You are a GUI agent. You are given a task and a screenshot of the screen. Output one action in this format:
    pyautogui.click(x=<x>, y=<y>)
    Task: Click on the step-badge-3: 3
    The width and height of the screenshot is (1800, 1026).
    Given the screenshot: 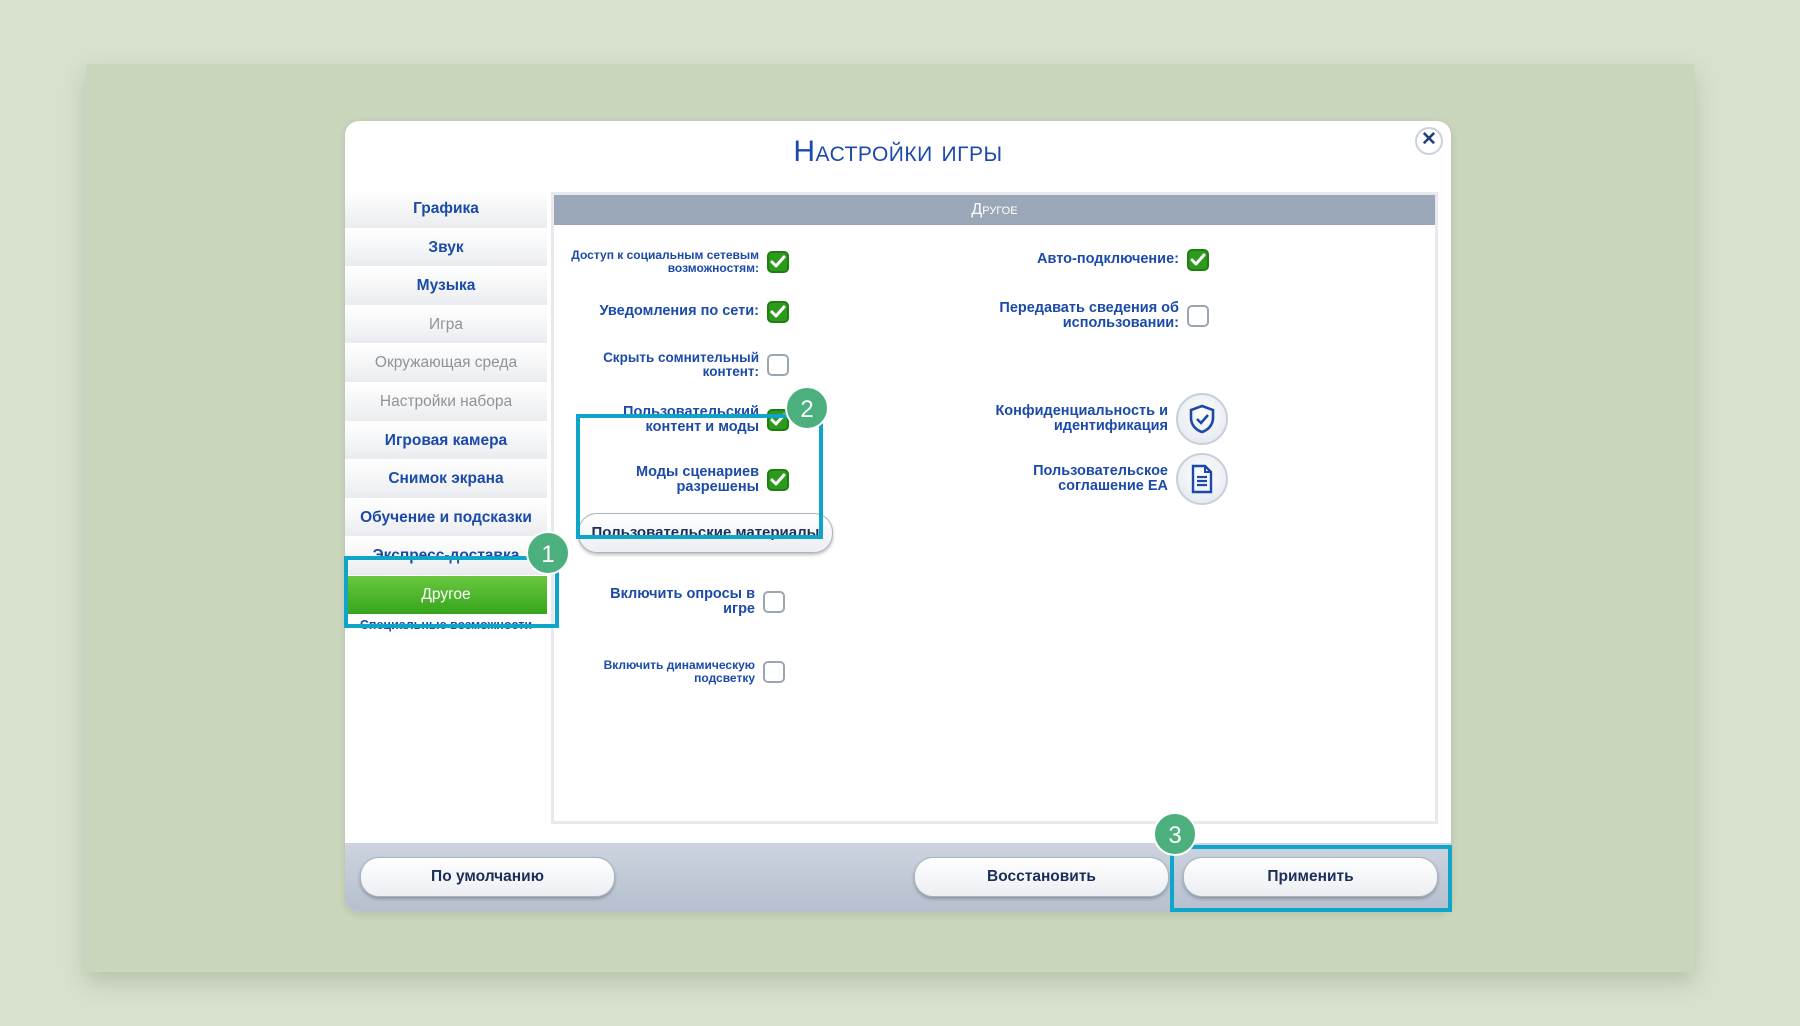 What is the action you would take?
    pyautogui.click(x=1175, y=834)
    